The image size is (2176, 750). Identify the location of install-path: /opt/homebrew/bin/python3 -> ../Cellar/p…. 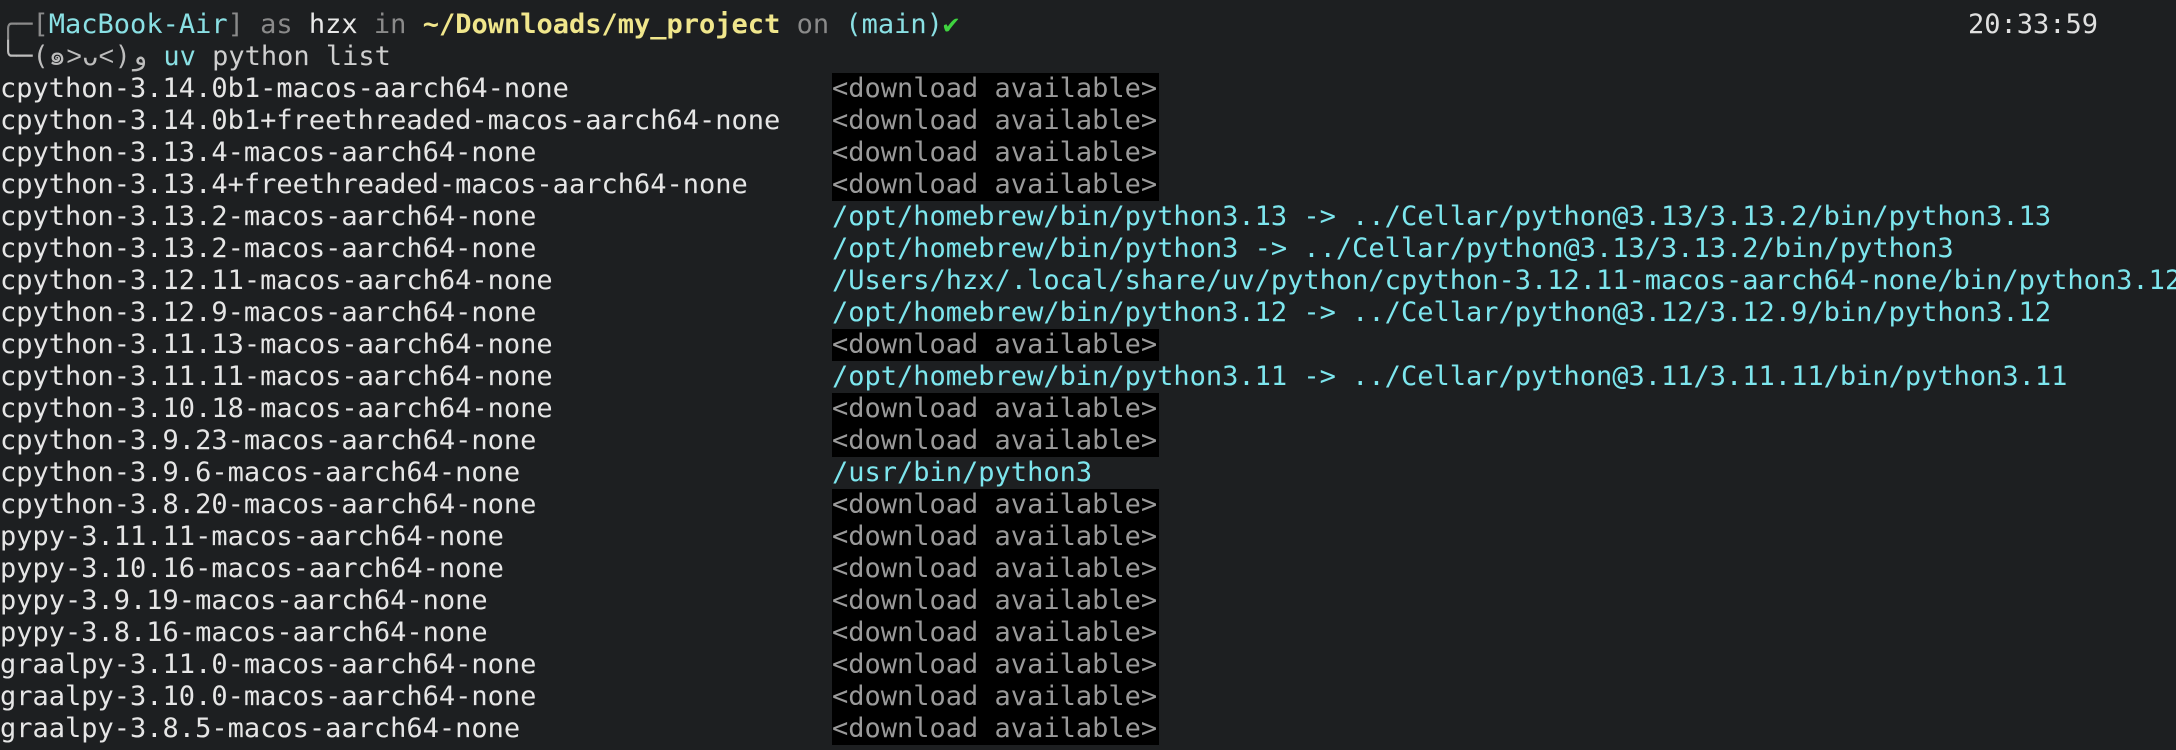
(1393, 248).